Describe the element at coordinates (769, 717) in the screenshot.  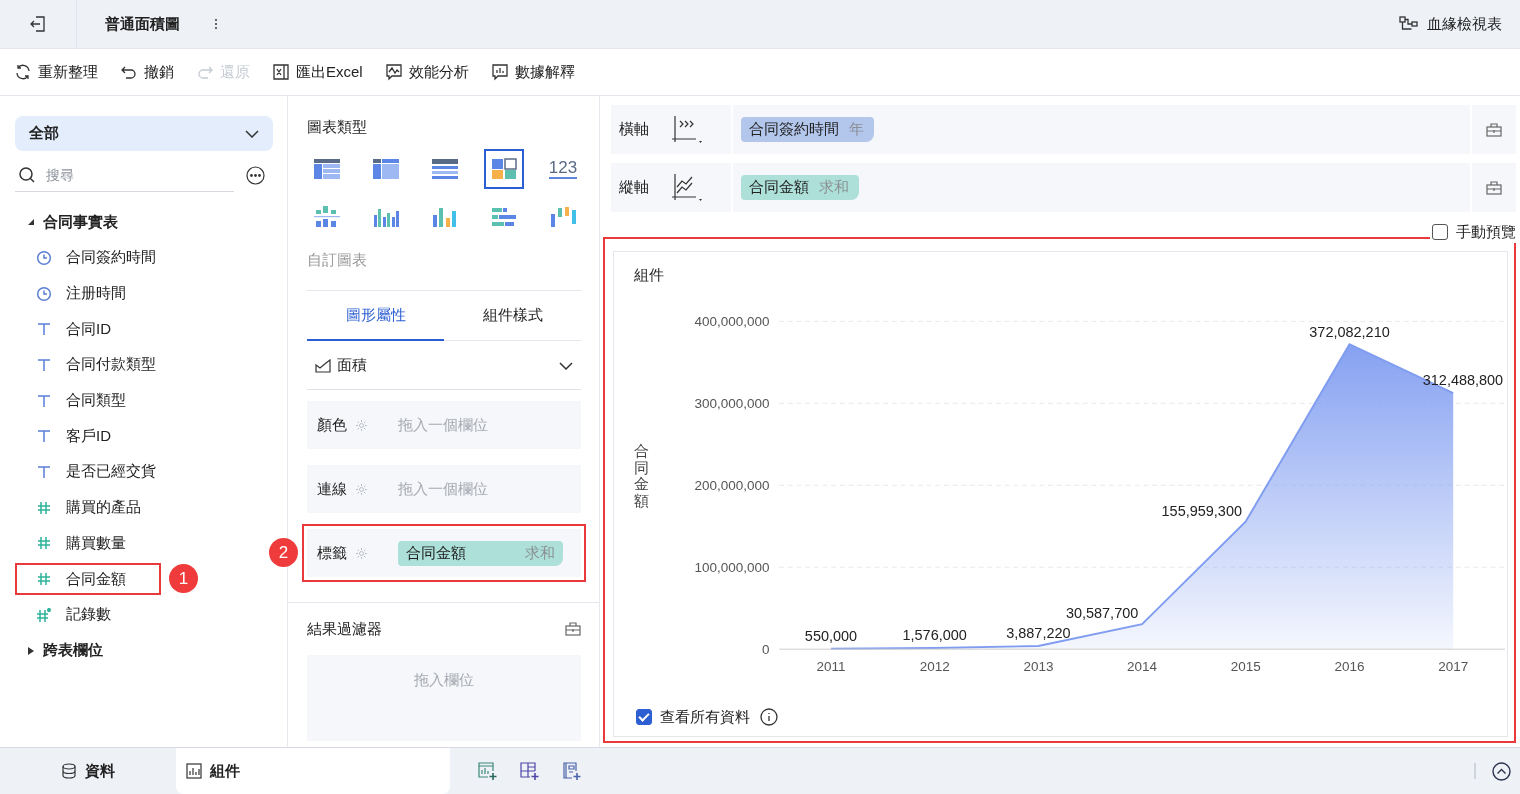
I see `info-icon` at that location.